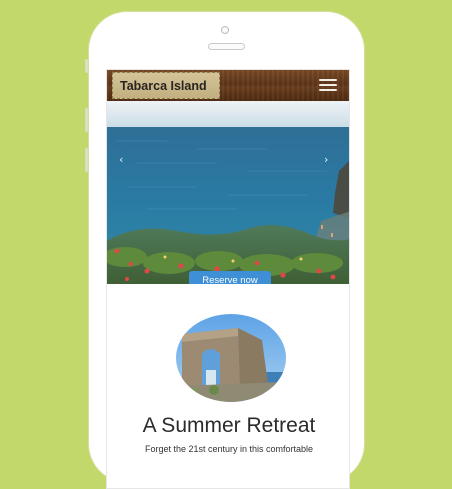 The image size is (452, 489). What do you see at coordinates (326, 159) in the screenshot?
I see `carousel-next-arrow: ›` at bounding box center [326, 159].